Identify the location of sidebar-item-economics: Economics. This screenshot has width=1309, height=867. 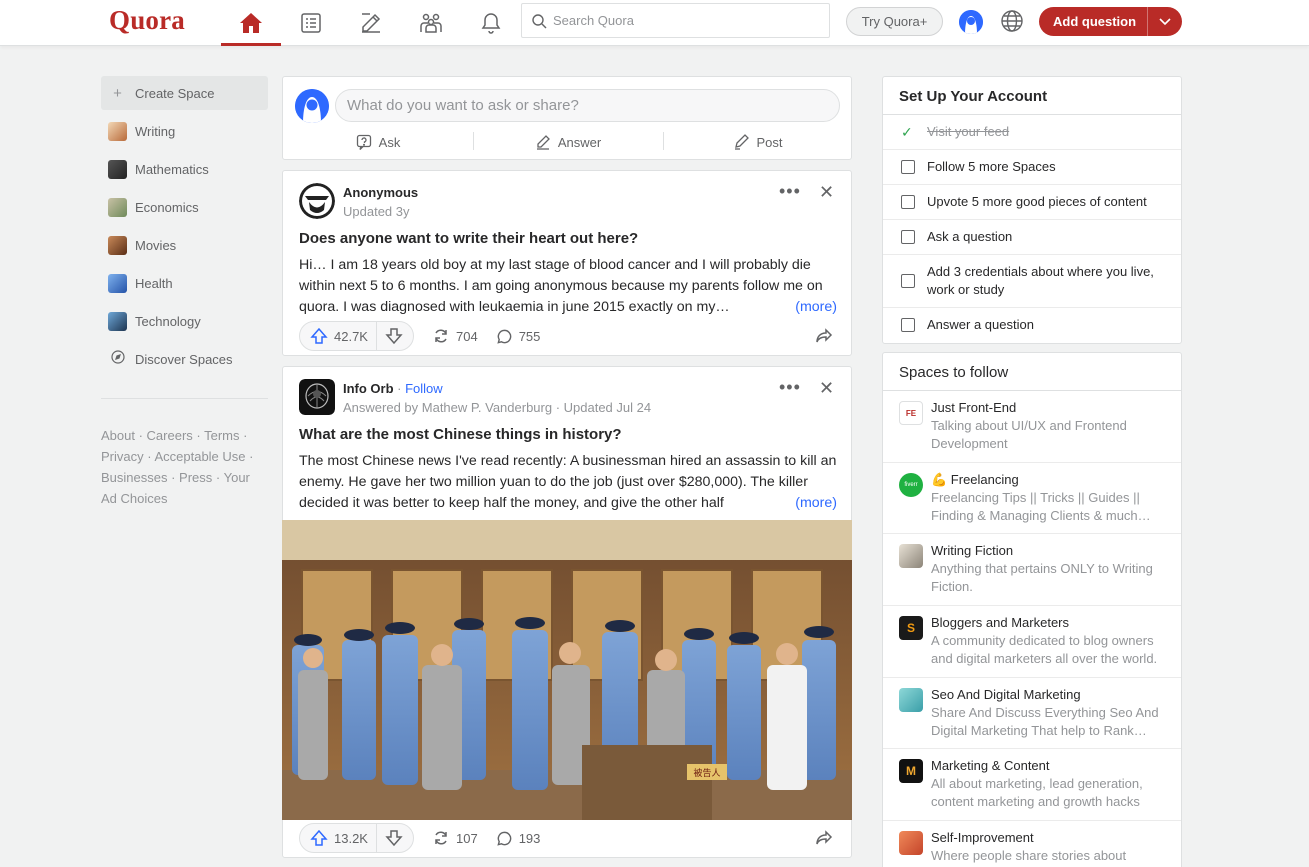
(184, 207).